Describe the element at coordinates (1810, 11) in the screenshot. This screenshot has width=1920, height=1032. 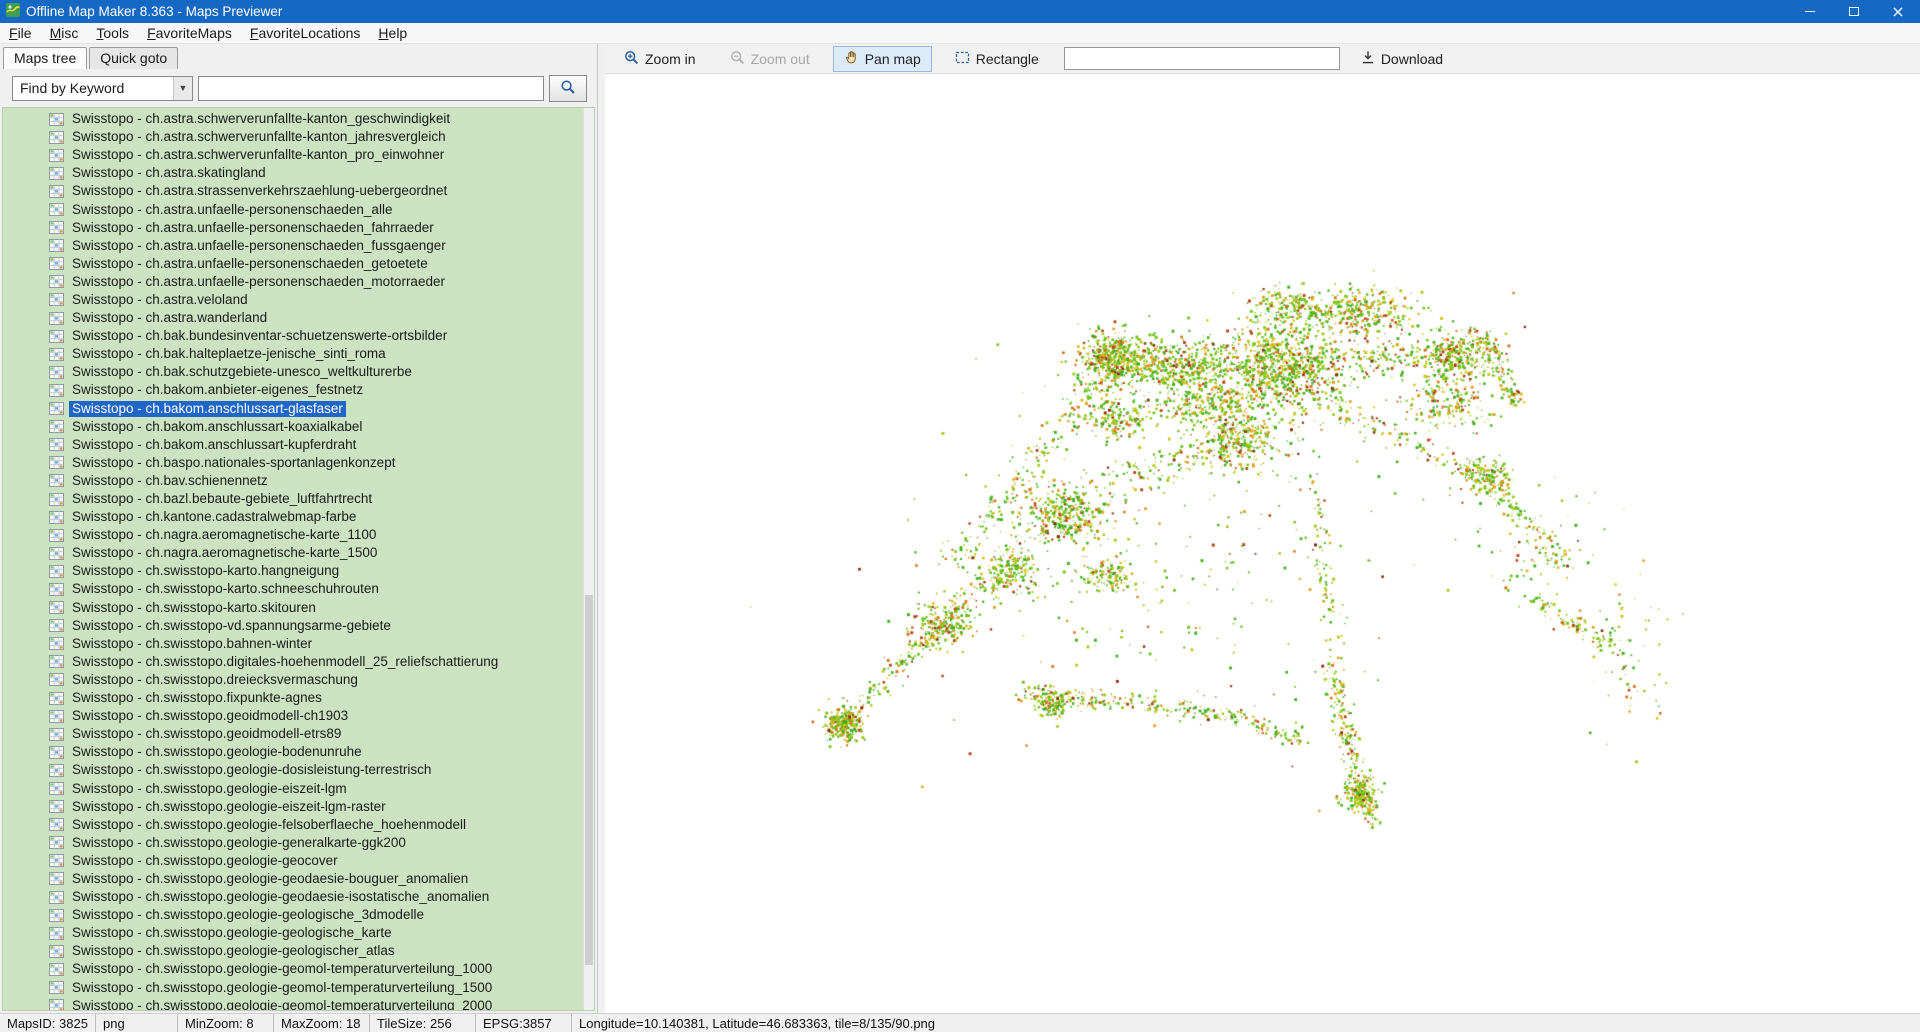
I see `minimize-button` at that location.